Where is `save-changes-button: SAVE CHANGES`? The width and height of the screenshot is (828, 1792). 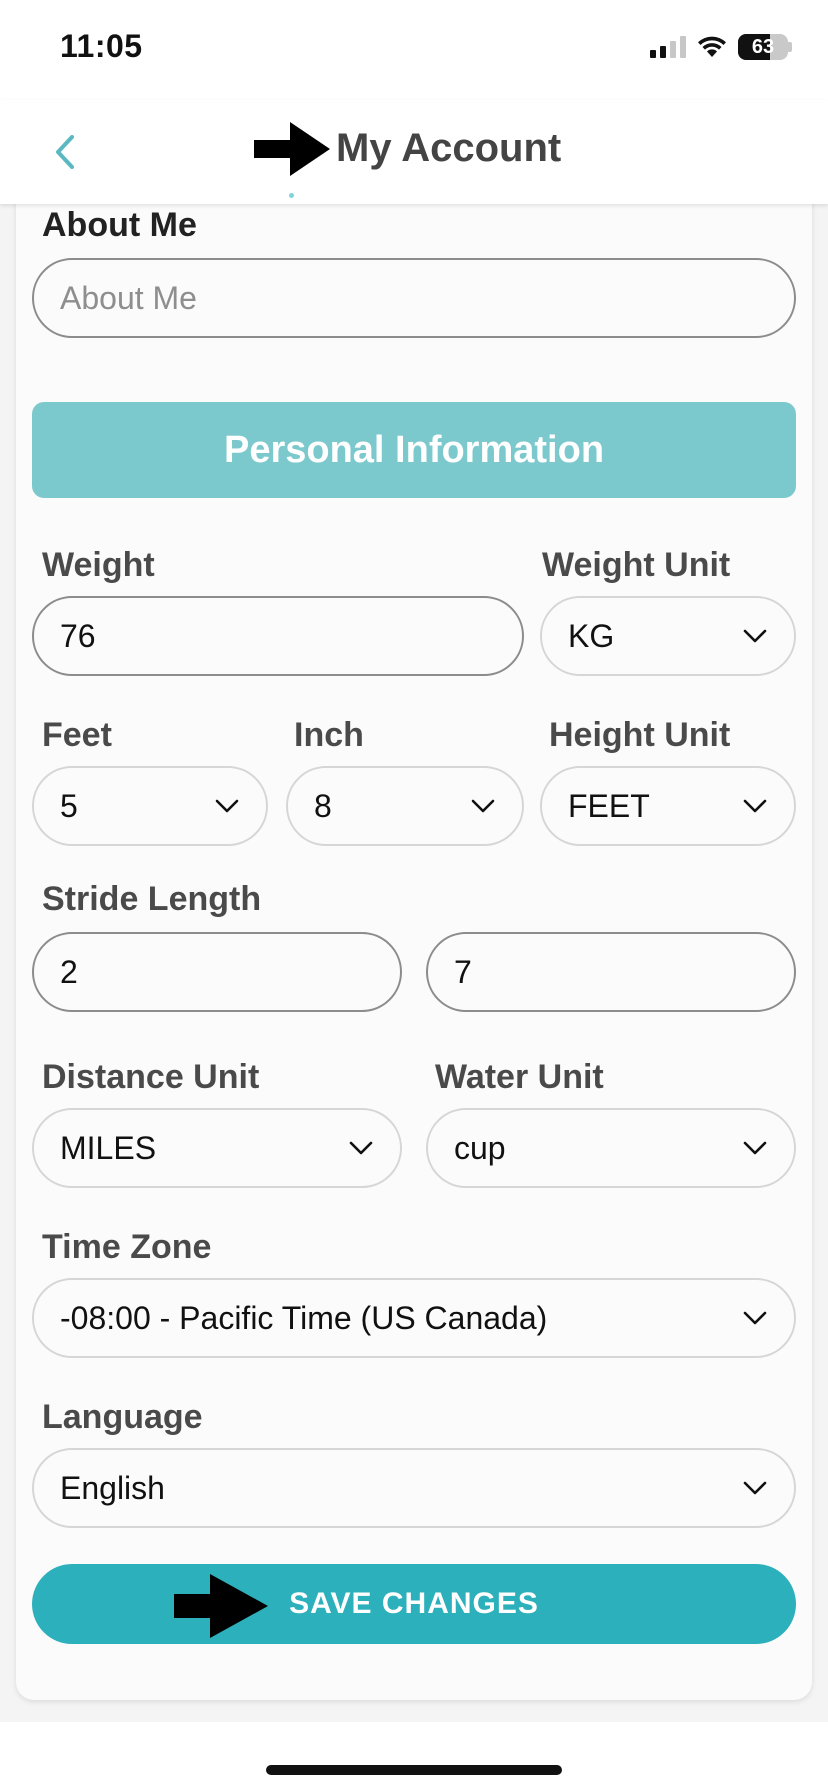 save-changes-button: SAVE CHANGES is located at coordinates (414, 1604).